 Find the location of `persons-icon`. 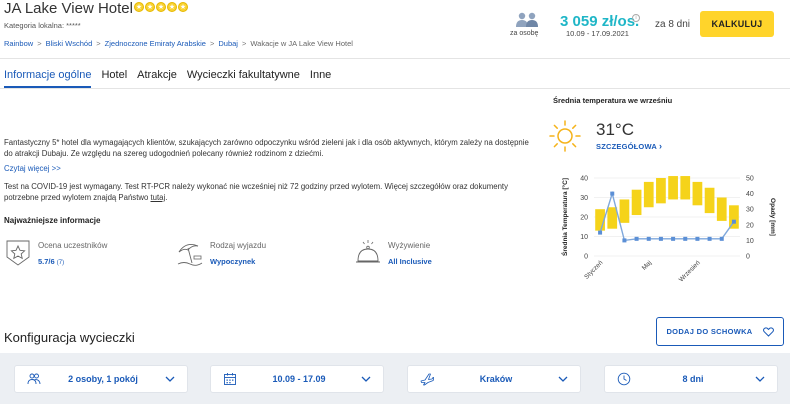

persons-icon is located at coordinates (527, 19).